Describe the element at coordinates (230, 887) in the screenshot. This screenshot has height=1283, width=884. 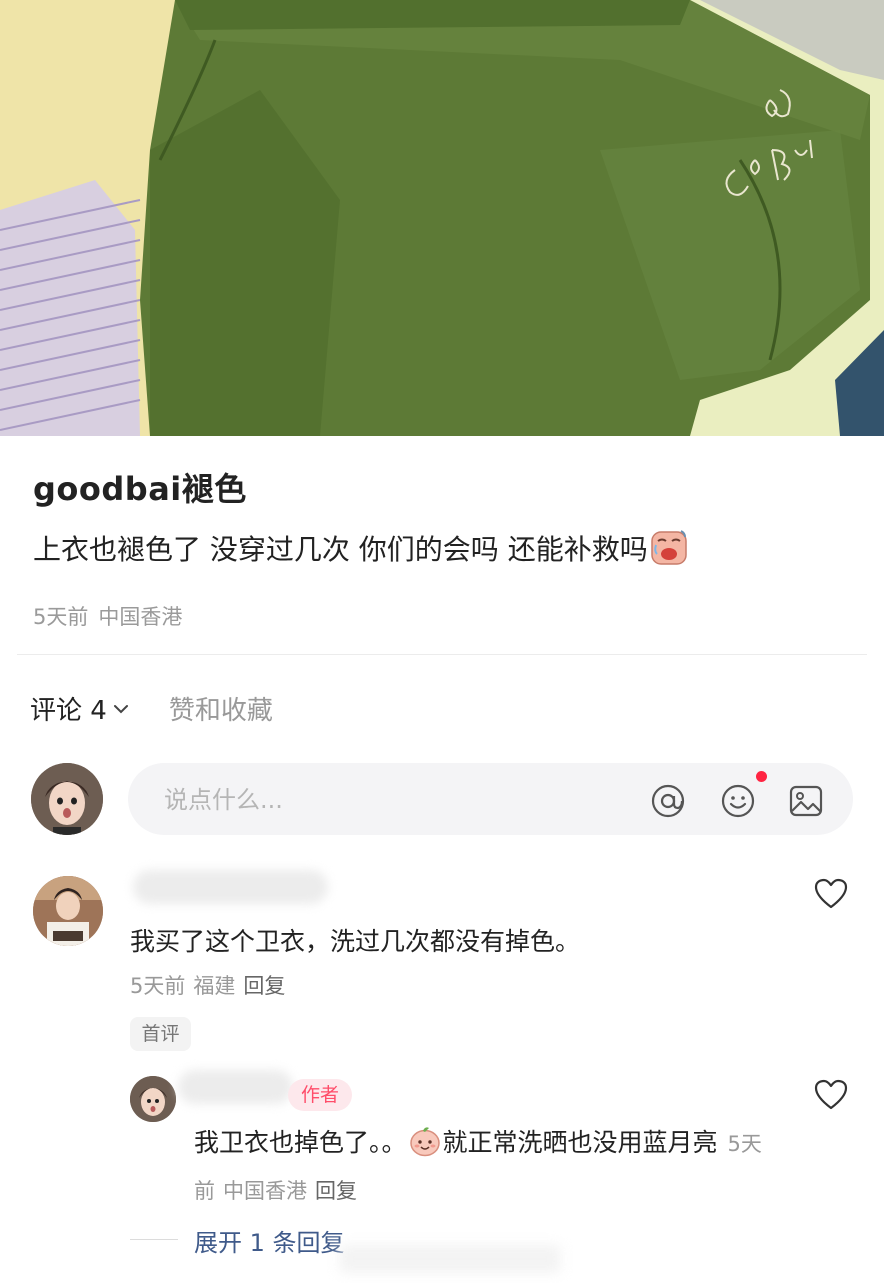
I see `commenter-name-blurred` at that location.